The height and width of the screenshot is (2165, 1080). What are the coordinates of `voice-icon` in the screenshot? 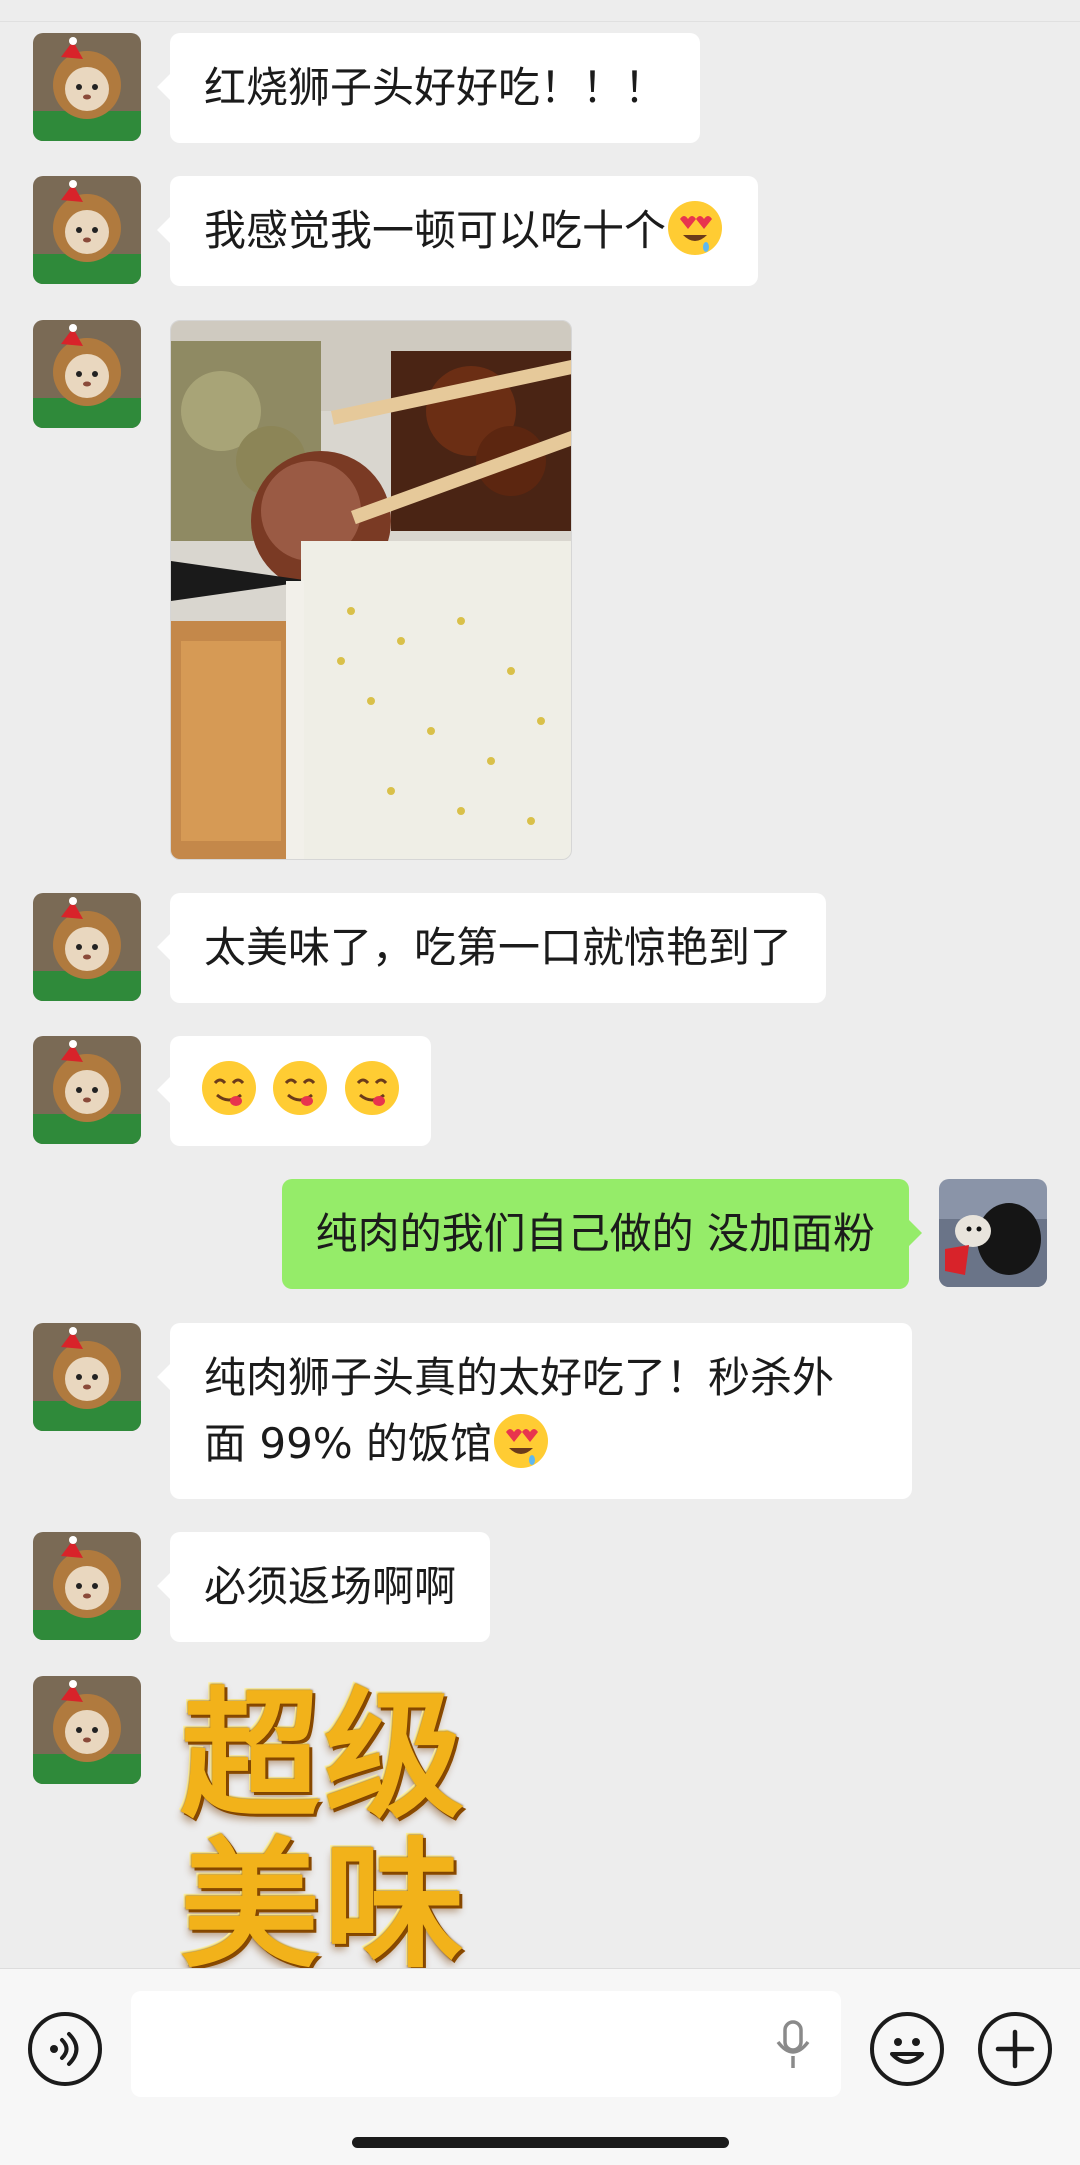 It's located at (64, 2049).